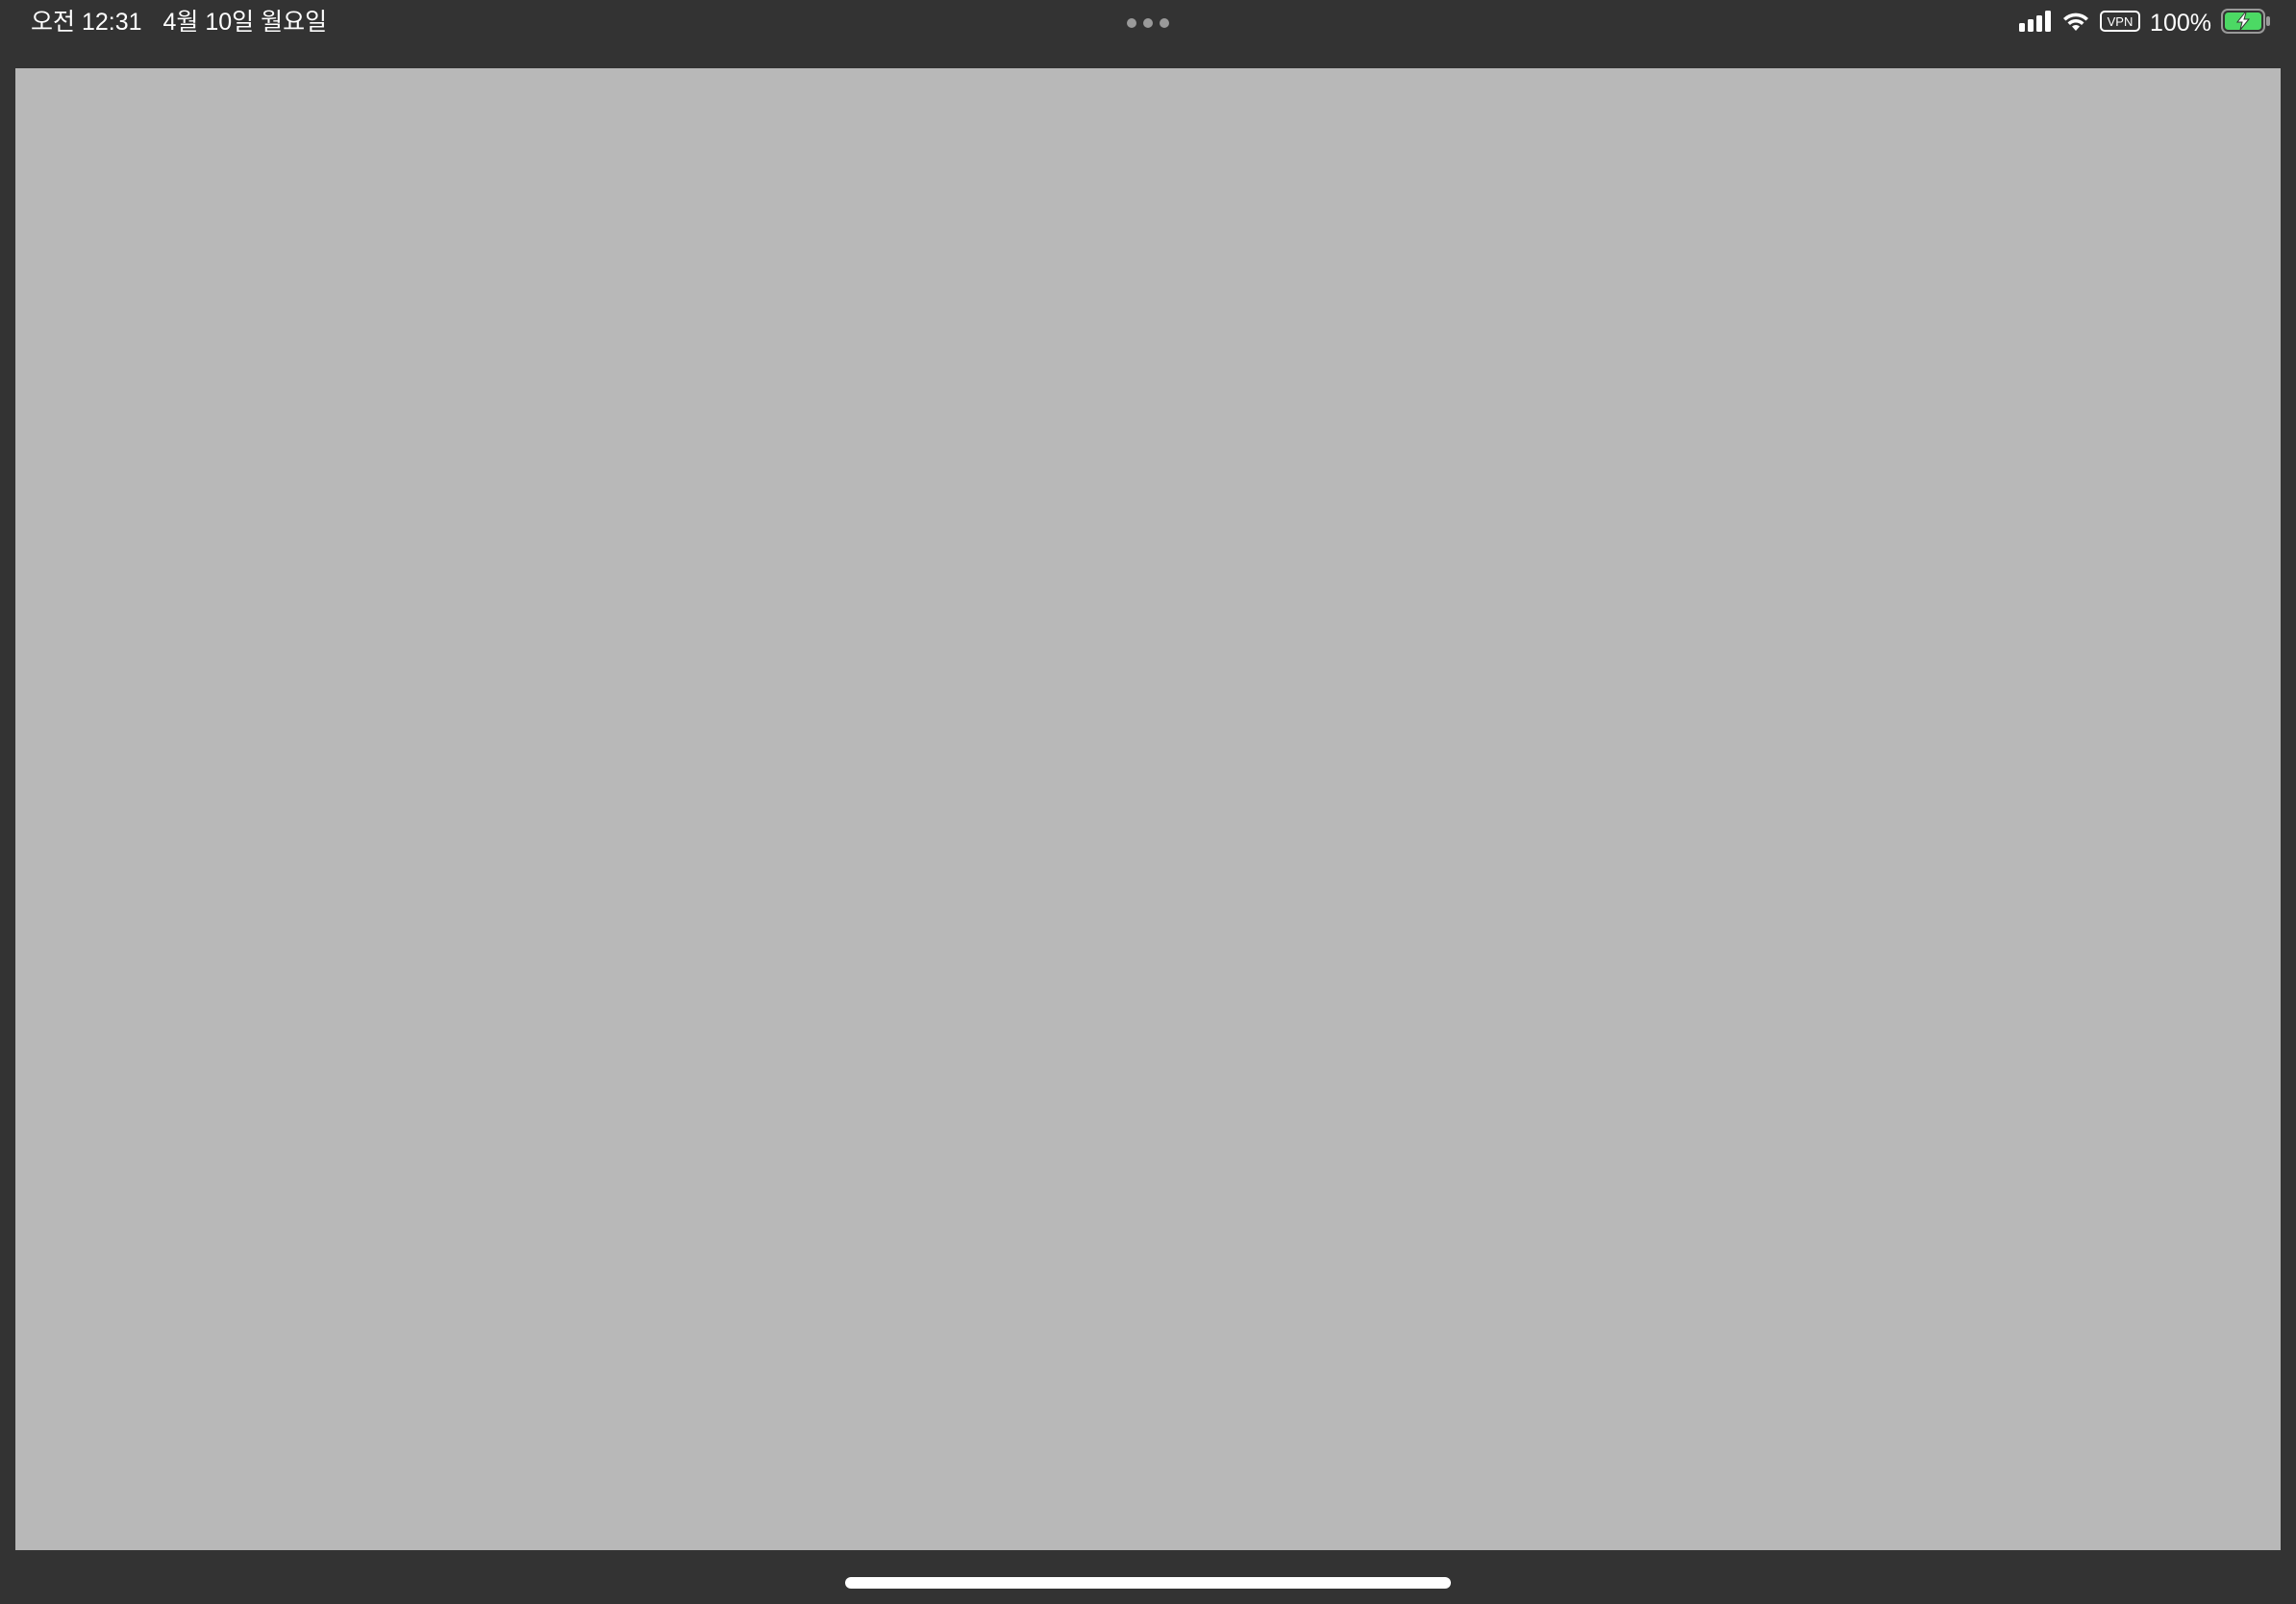 The height and width of the screenshot is (1604, 2296). Describe the element at coordinates (2246, 23) in the screenshot. I see `battery-charging-icon` at that location.